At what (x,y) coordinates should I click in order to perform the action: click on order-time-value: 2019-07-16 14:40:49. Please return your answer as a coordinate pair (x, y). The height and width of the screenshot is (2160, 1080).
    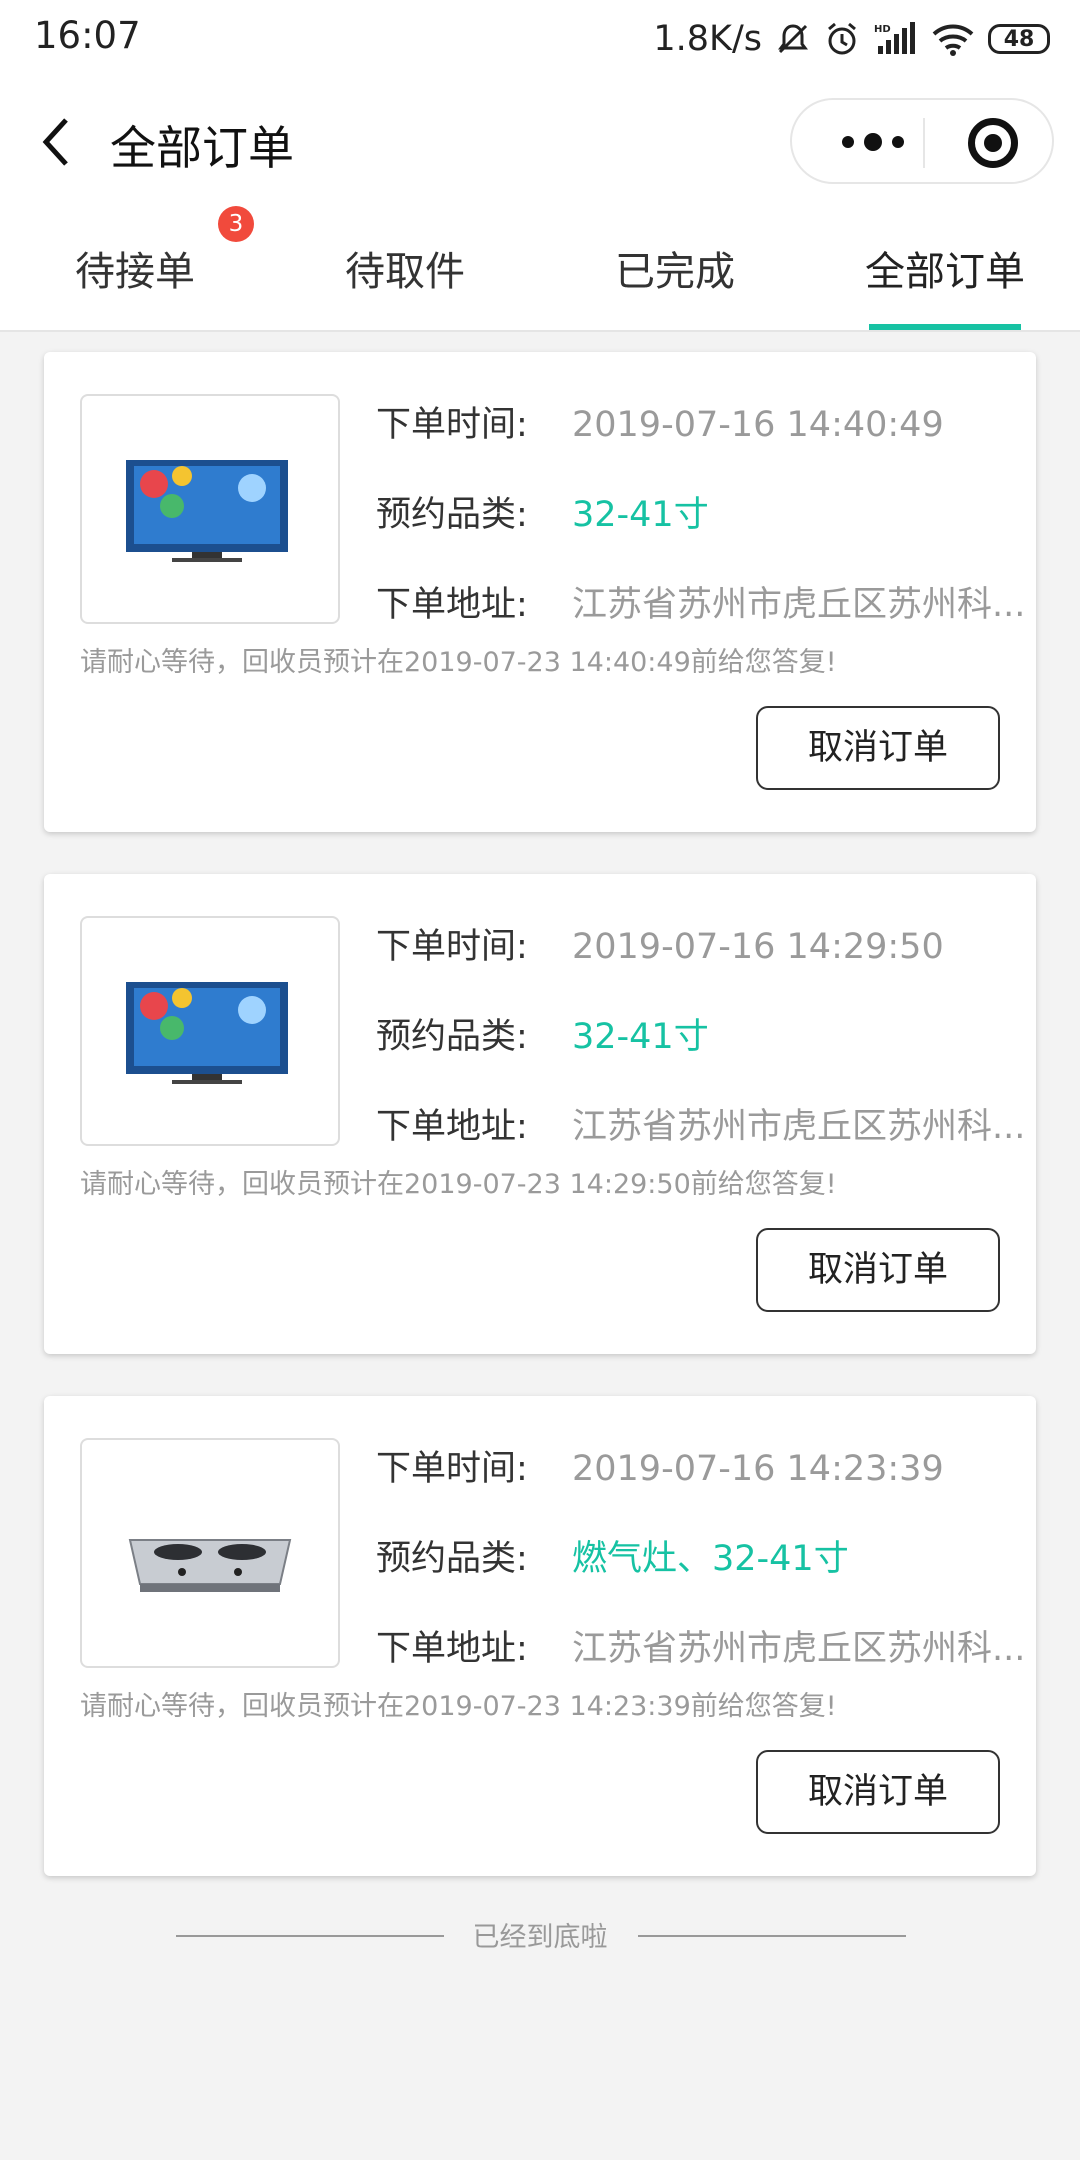
    Looking at the image, I should click on (758, 425).